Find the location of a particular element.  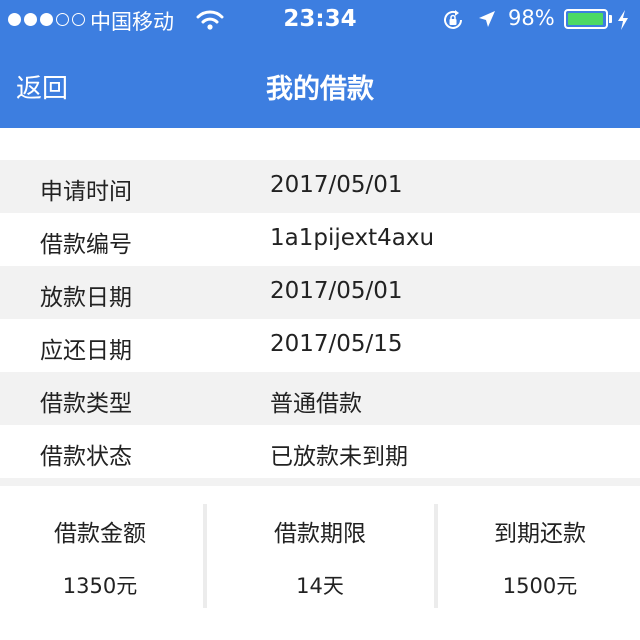

charging-bolt-icon is located at coordinates (623, 23).